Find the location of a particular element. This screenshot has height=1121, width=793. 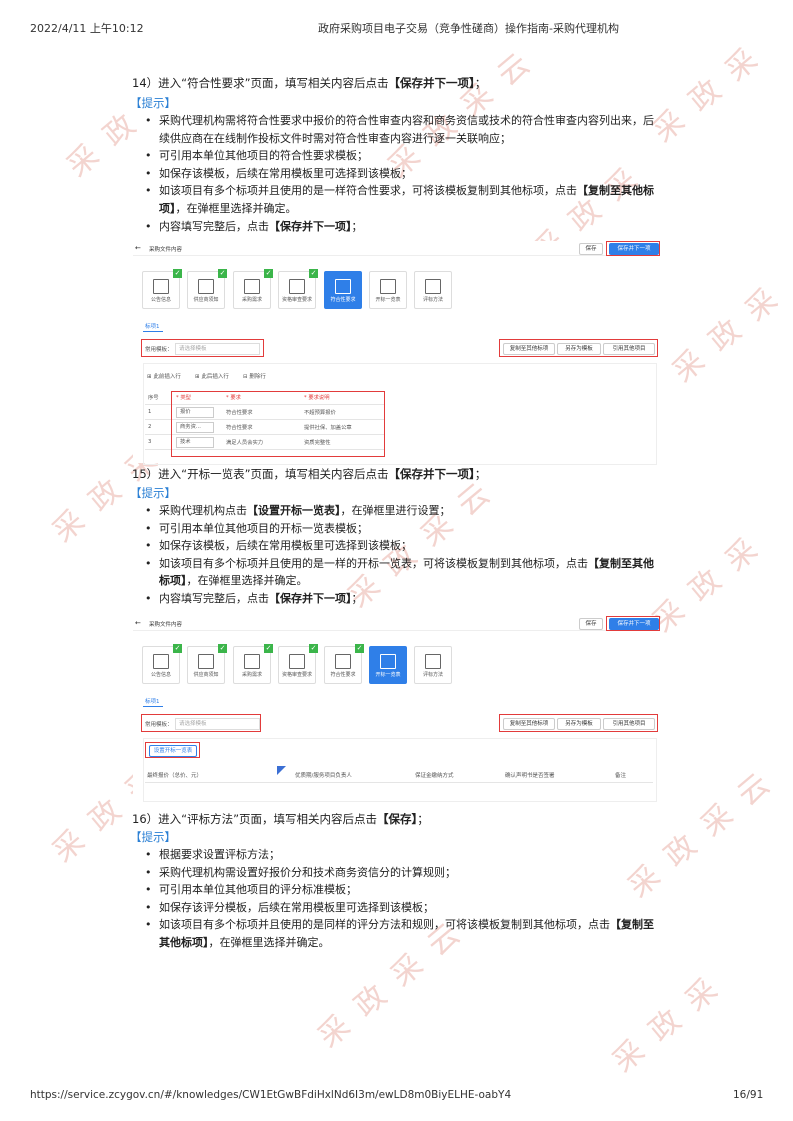

step-card-active: 符合性要求 is located at coordinates (343, 290).